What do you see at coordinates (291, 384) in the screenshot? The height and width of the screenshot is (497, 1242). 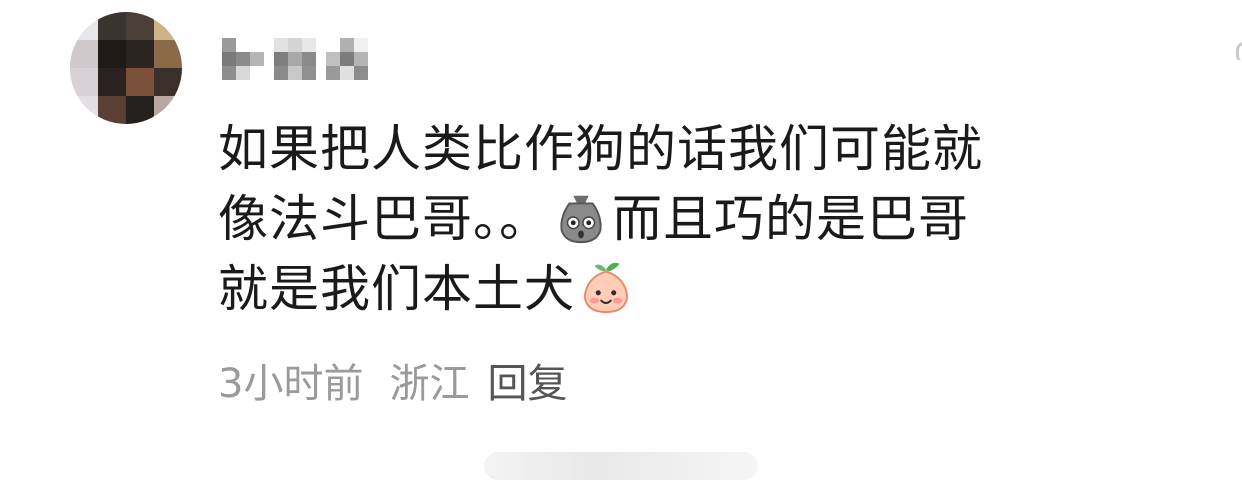 I see `comment-time: 3小时前` at bounding box center [291, 384].